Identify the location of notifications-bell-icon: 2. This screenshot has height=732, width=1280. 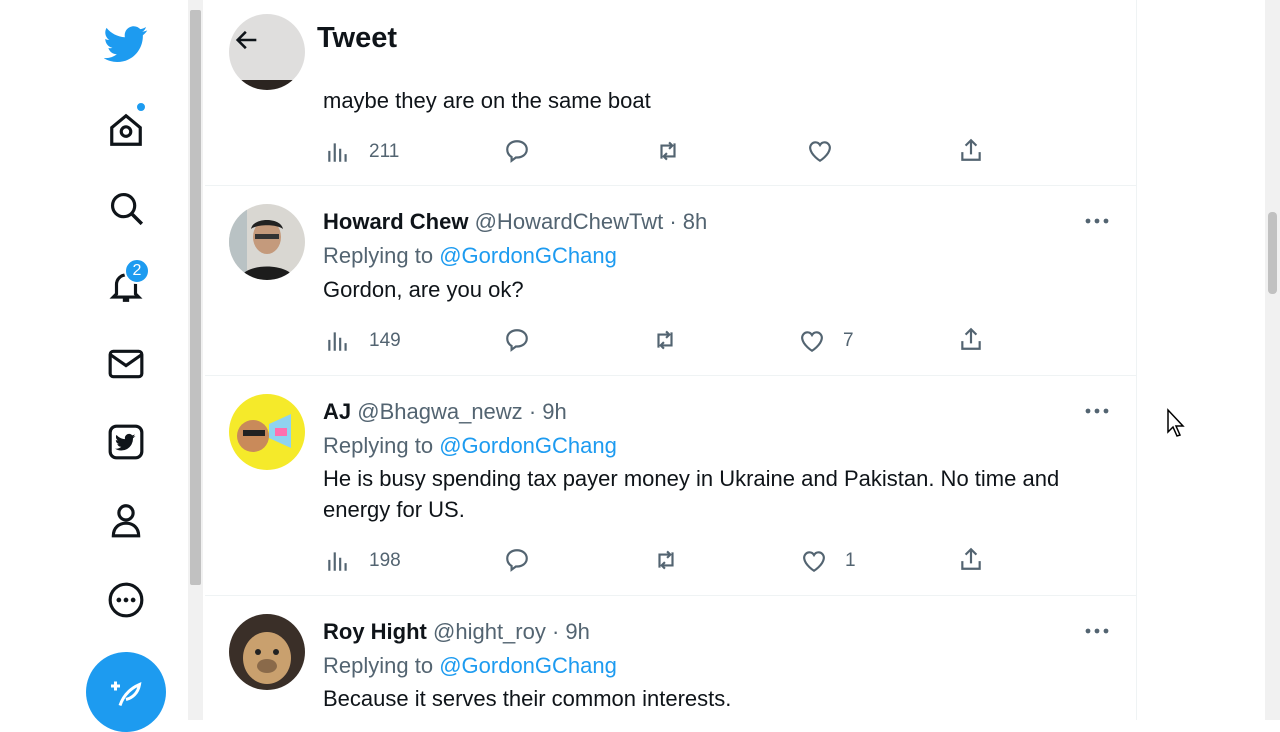
(128, 282).